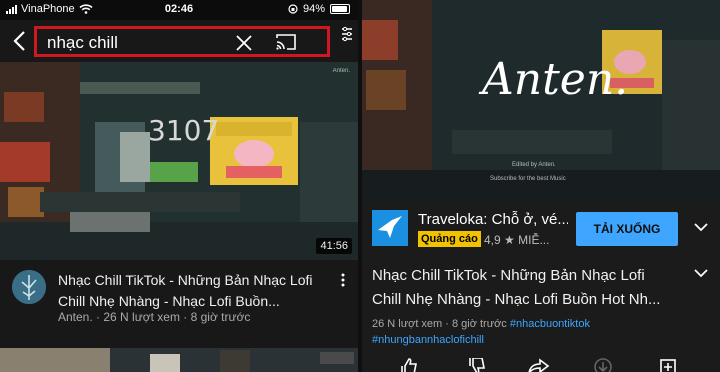 The height and width of the screenshot is (372, 720). What do you see at coordinates (82, 42) in the screenshot?
I see `search-query: nhạc chill` at bounding box center [82, 42].